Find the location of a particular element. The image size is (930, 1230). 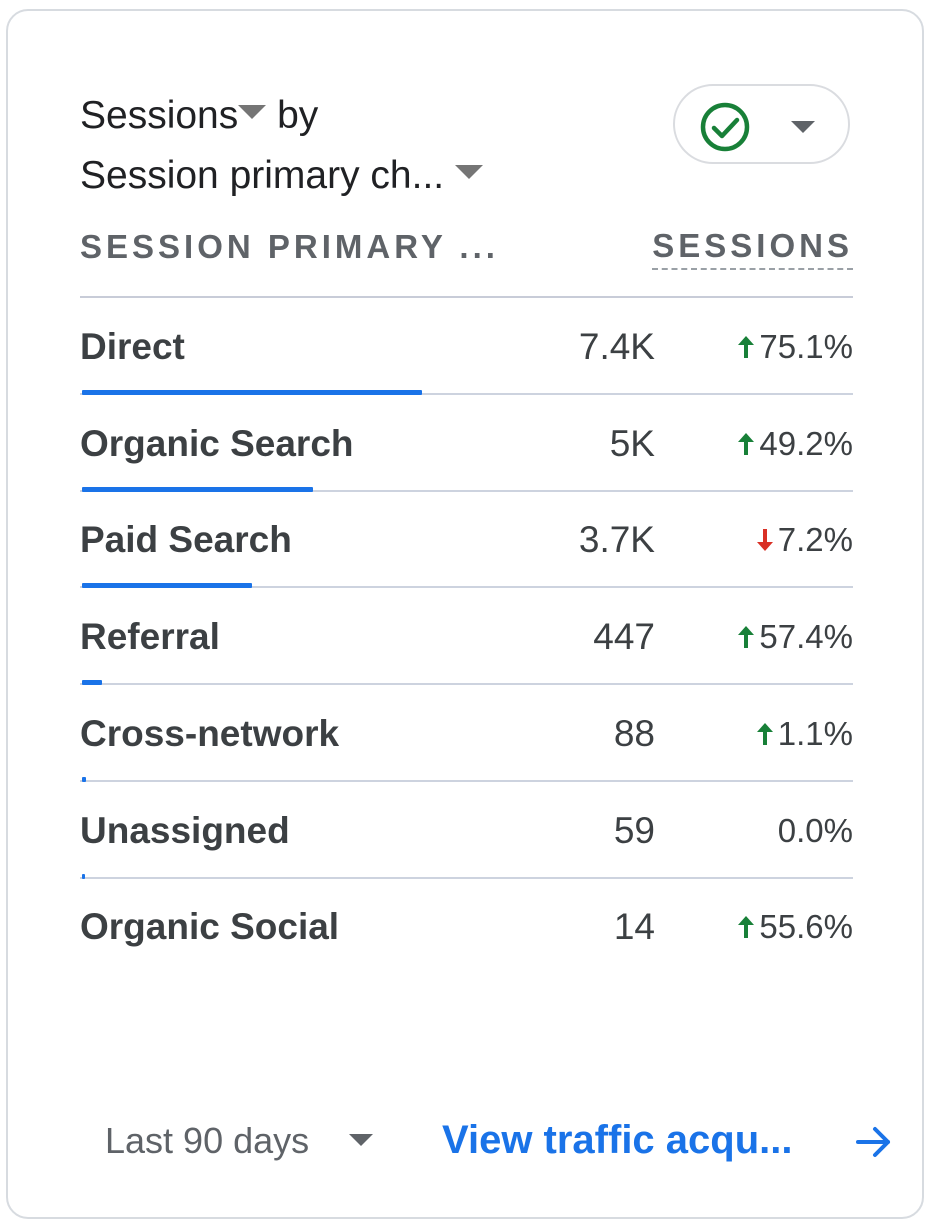

date-range-selector: Last 90 days is located at coordinates (239, 1141).